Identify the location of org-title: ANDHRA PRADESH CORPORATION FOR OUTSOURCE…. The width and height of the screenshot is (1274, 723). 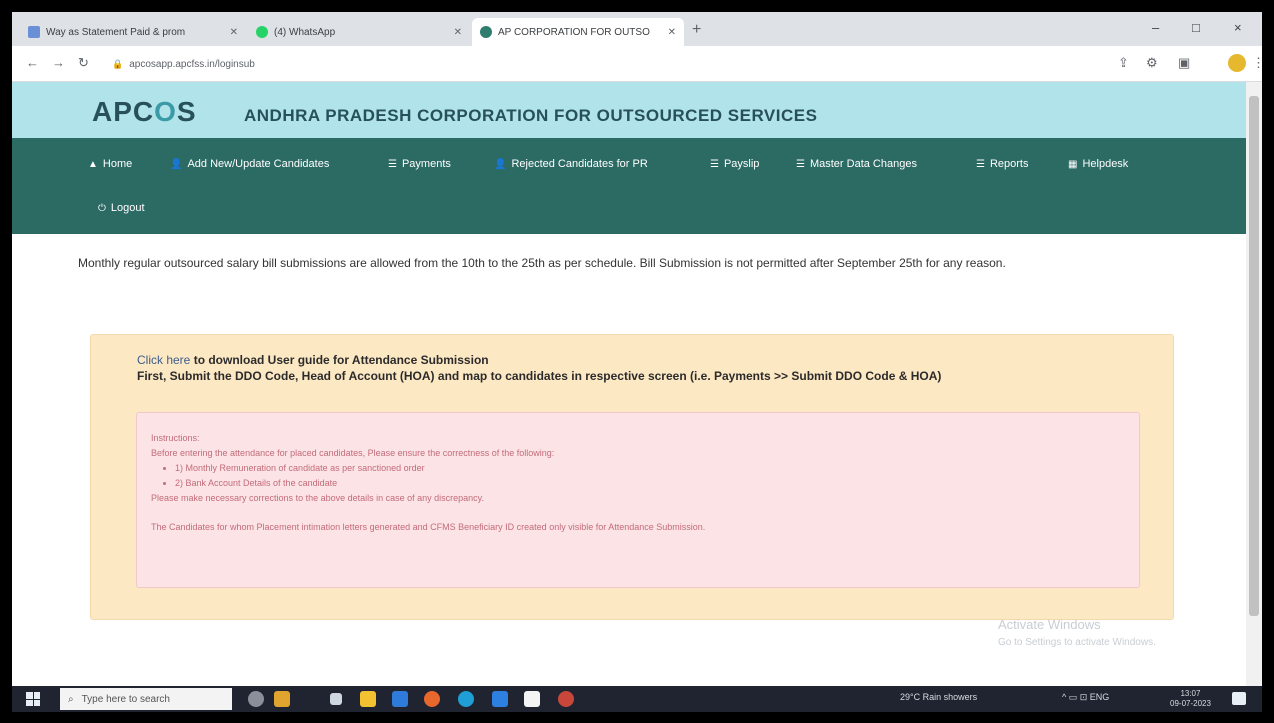
(531, 115).